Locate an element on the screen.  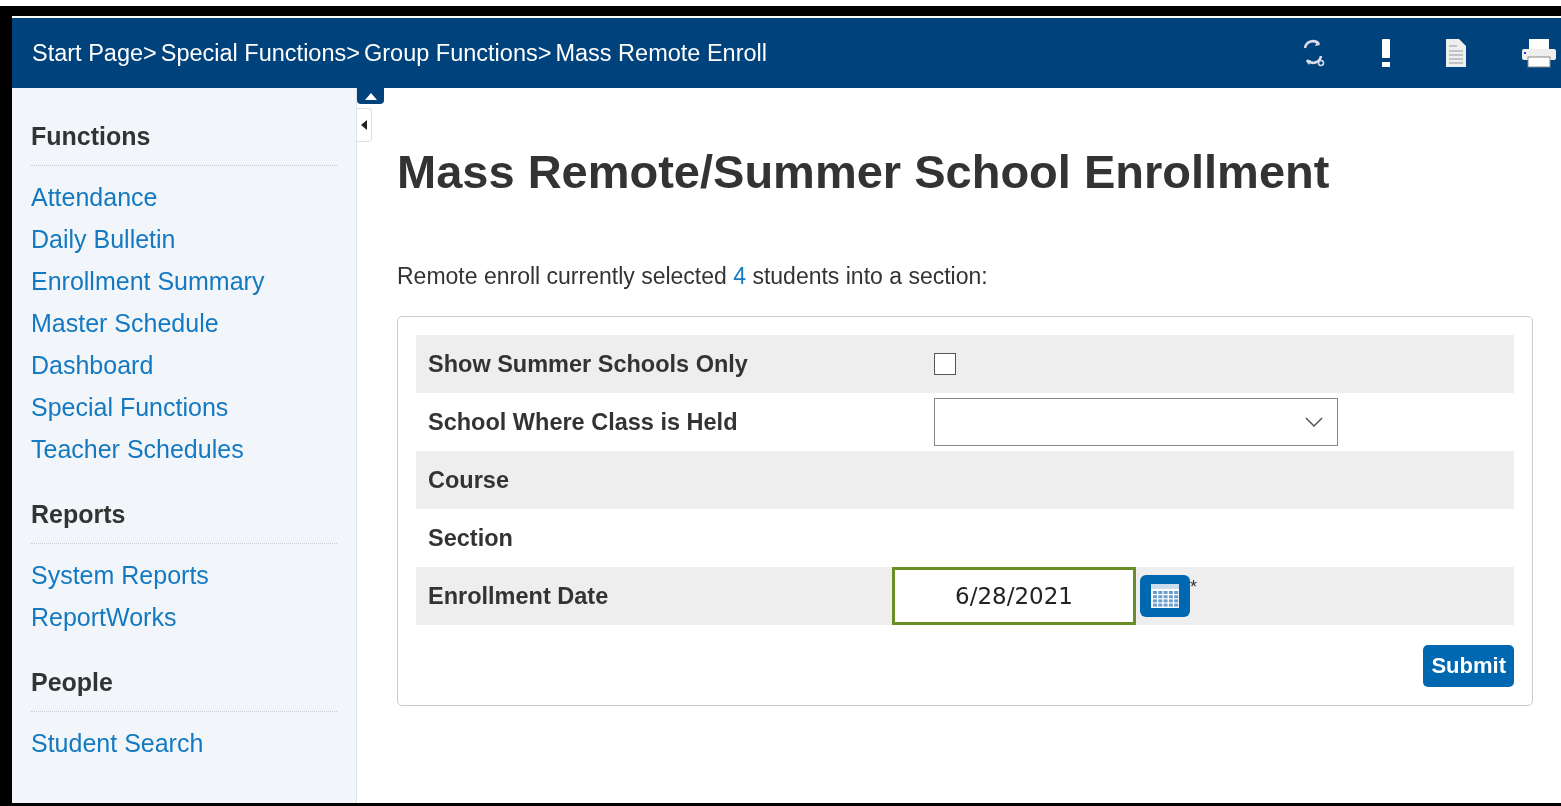
school-select is located at coordinates (1136, 422).